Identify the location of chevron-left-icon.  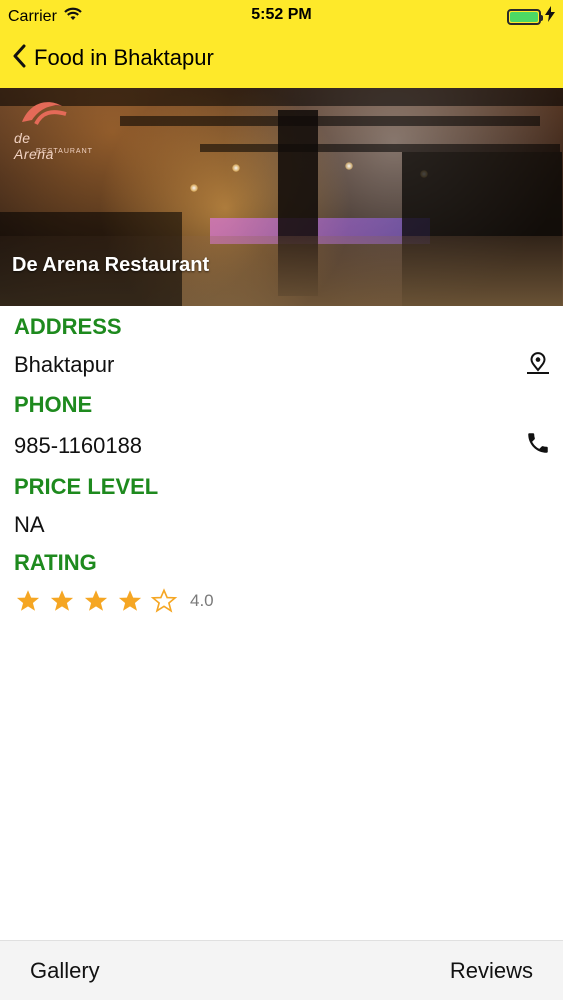
(19, 58).